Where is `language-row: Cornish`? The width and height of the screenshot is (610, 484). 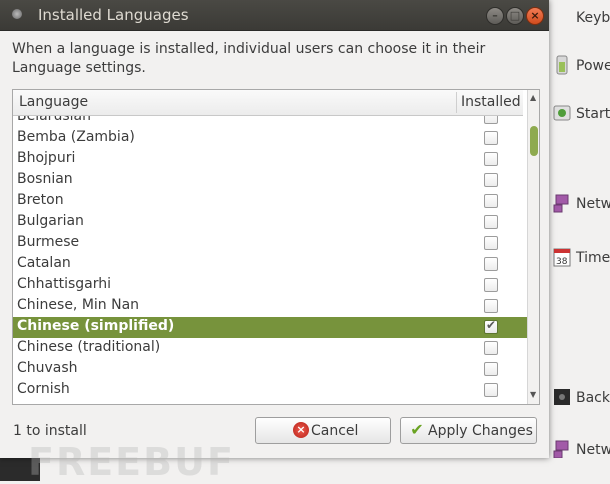 language-row: Cornish is located at coordinates (270, 390).